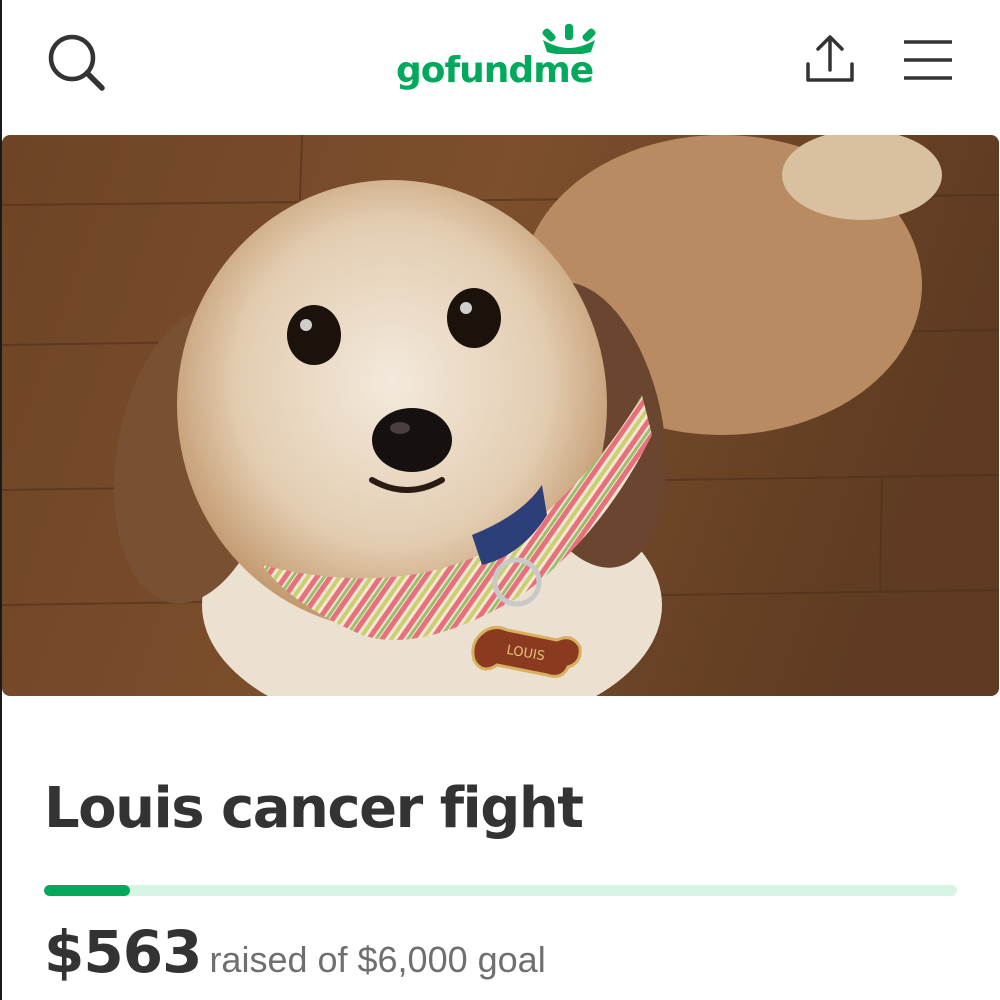 The height and width of the screenshot is (1000, 1000). I want to click on search-button, so click(76, 62).